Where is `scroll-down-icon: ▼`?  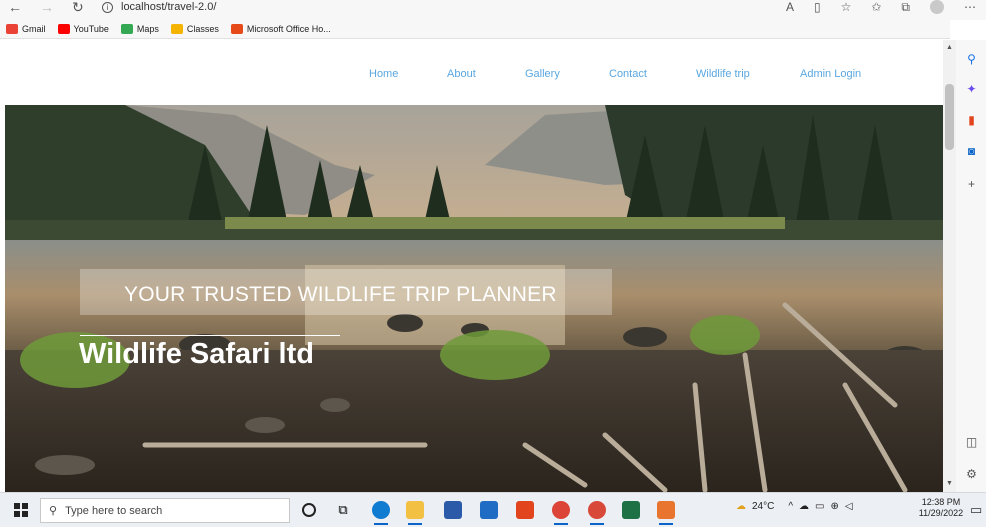
scroll-down-icon: ▼ is located at coordinates (949, 483).